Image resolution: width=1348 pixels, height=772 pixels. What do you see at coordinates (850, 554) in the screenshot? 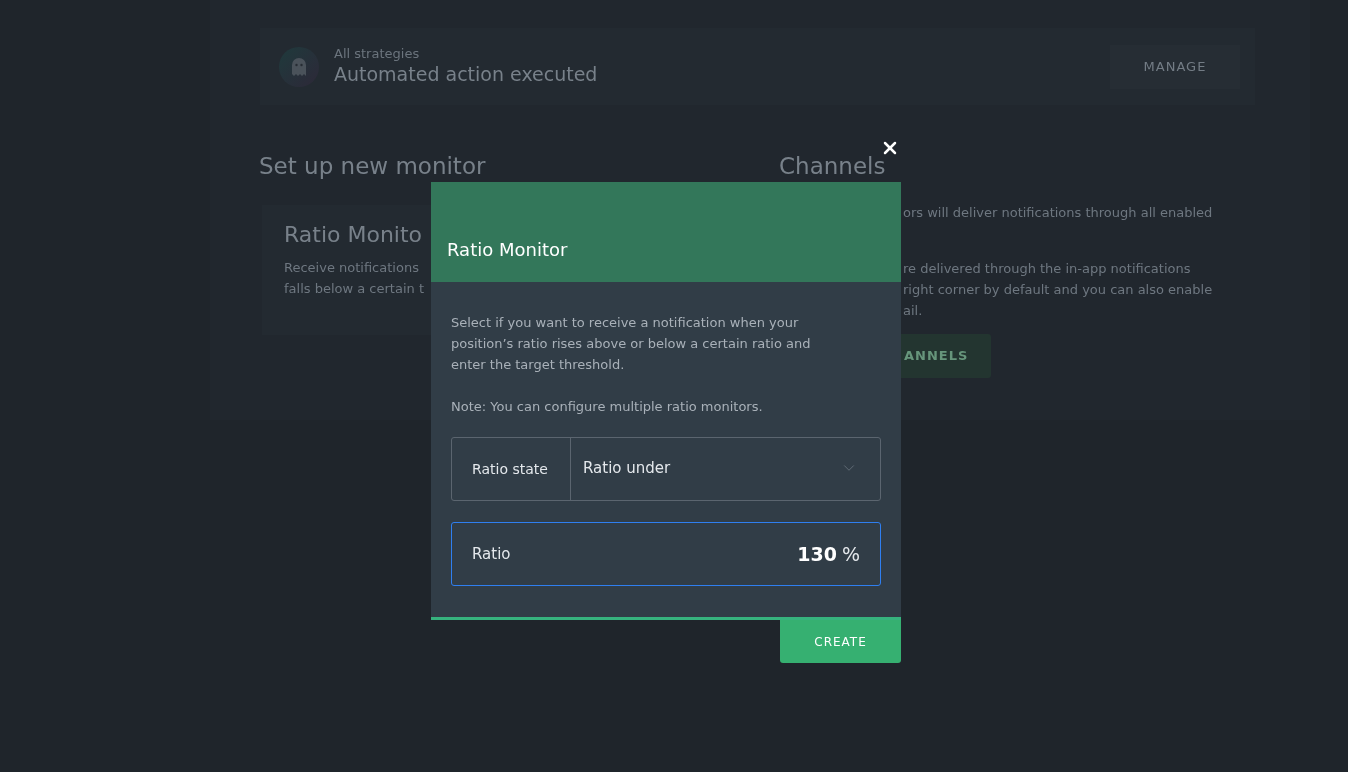
I see `percent-unit: %` at bounding box center [850, 554].